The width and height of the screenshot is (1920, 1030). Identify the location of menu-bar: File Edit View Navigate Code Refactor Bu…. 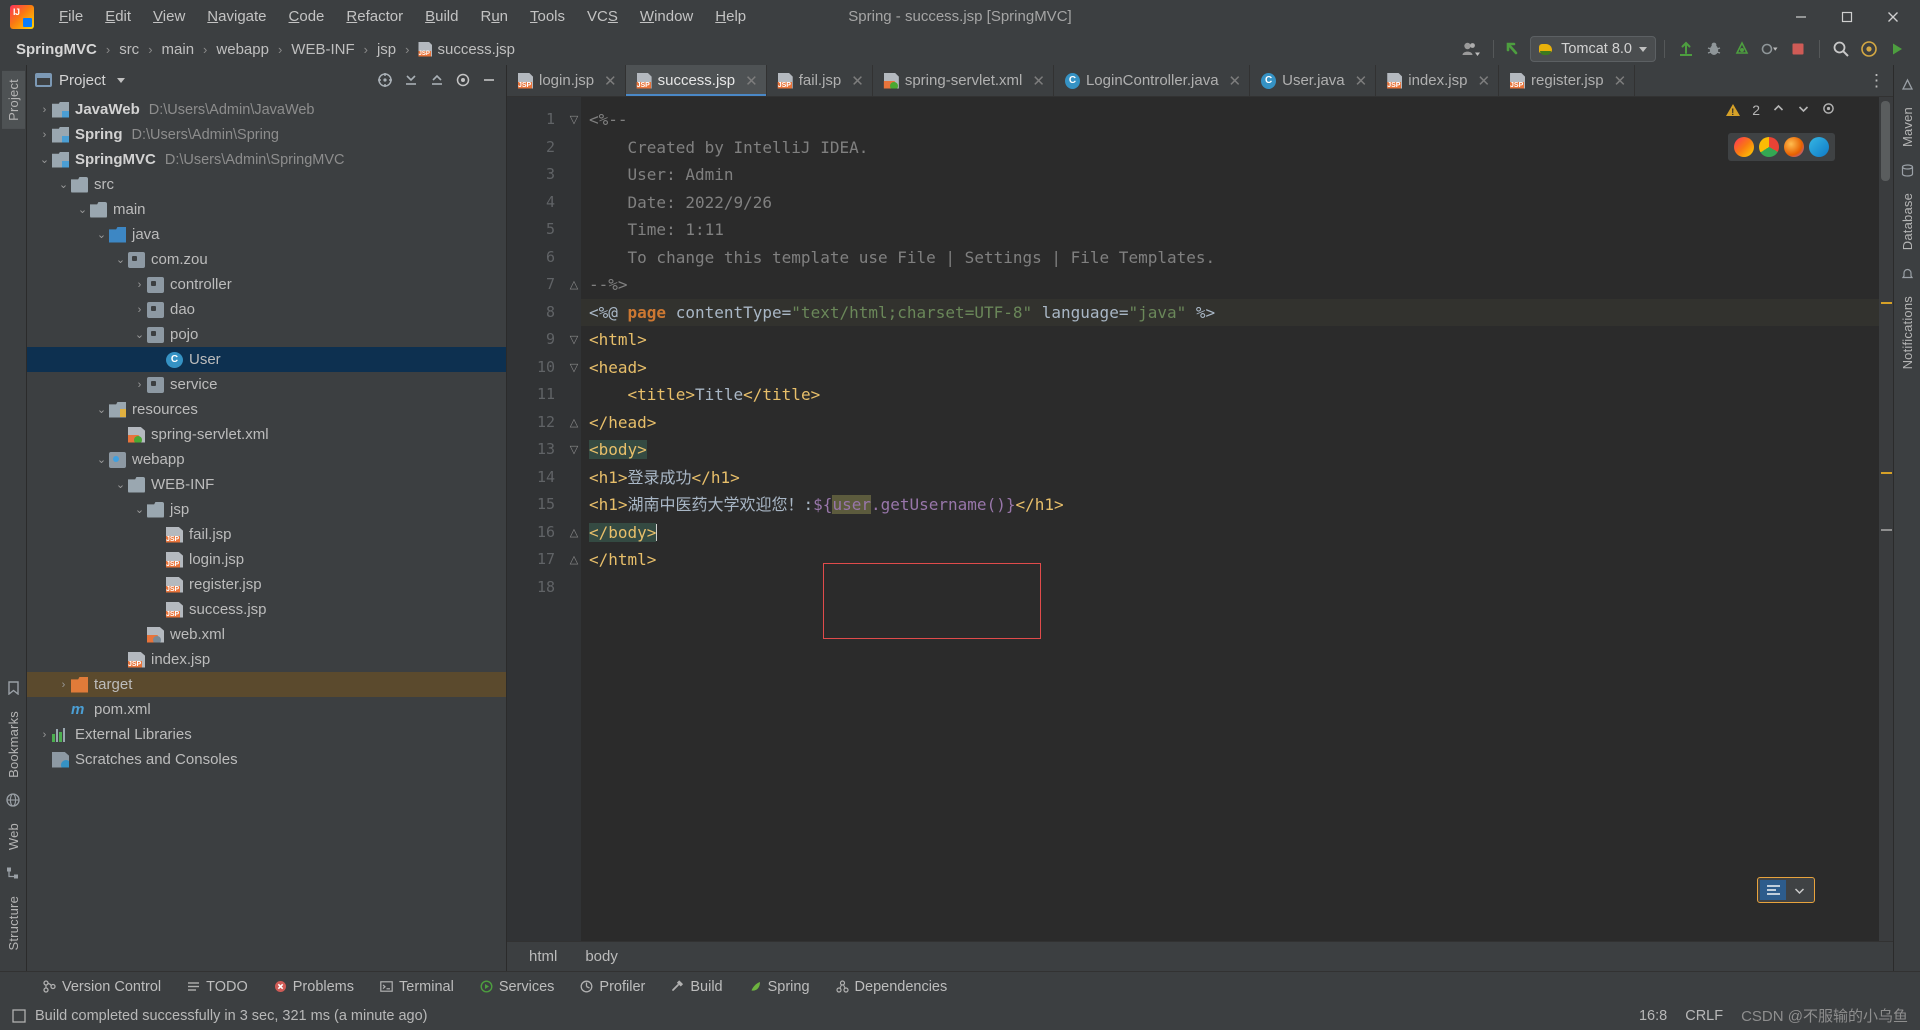
(402, 17).